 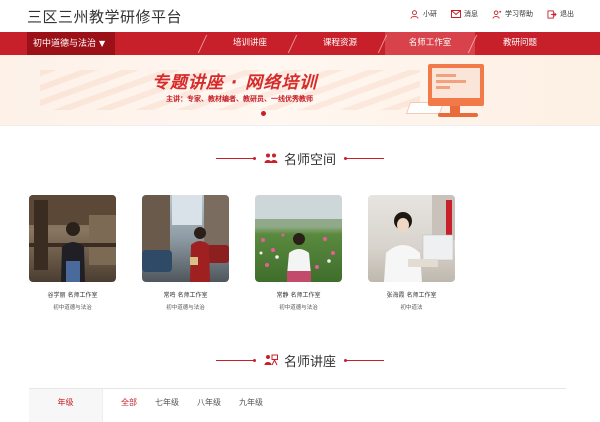 I want to click on nav-tab-courses: 课程资源, so click(x=340, y=43).